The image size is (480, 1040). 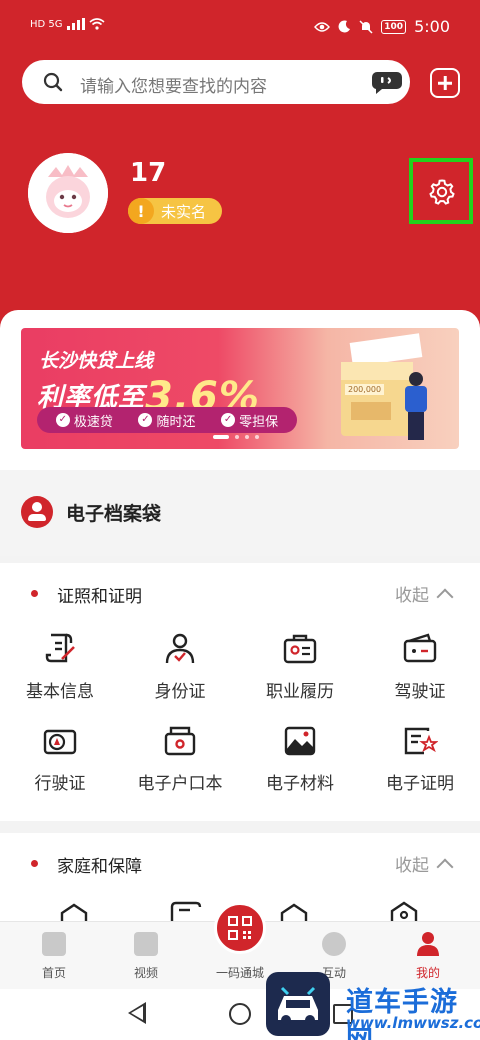 What do you see at coordinates (60, 763) in the screenshot?
I see `grid-item-vehicle-license: 行驶证` at bounding box center [60, 763].